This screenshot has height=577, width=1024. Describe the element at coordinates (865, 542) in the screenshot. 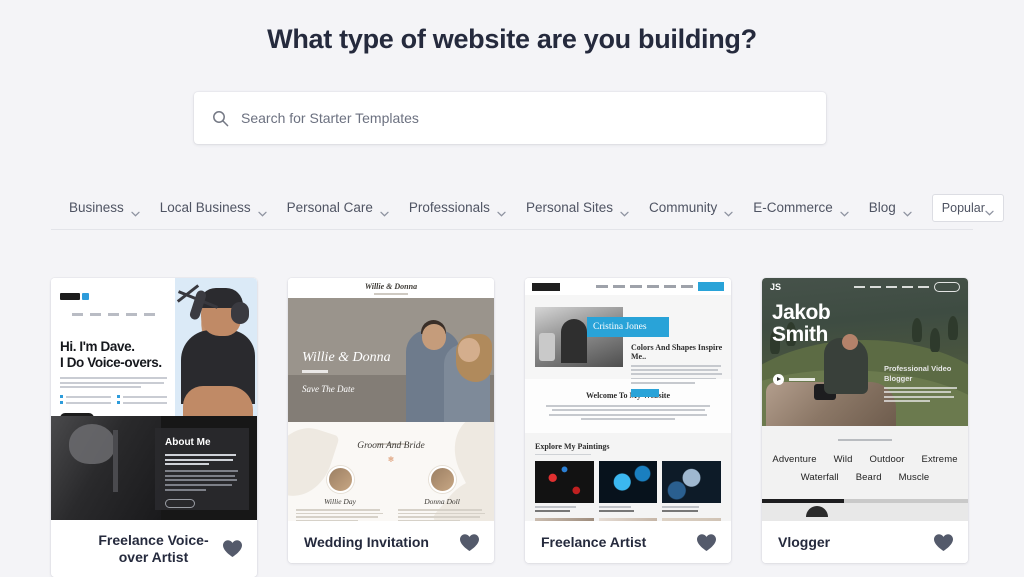

I see `template-card-footer: Vlogger` at that location.